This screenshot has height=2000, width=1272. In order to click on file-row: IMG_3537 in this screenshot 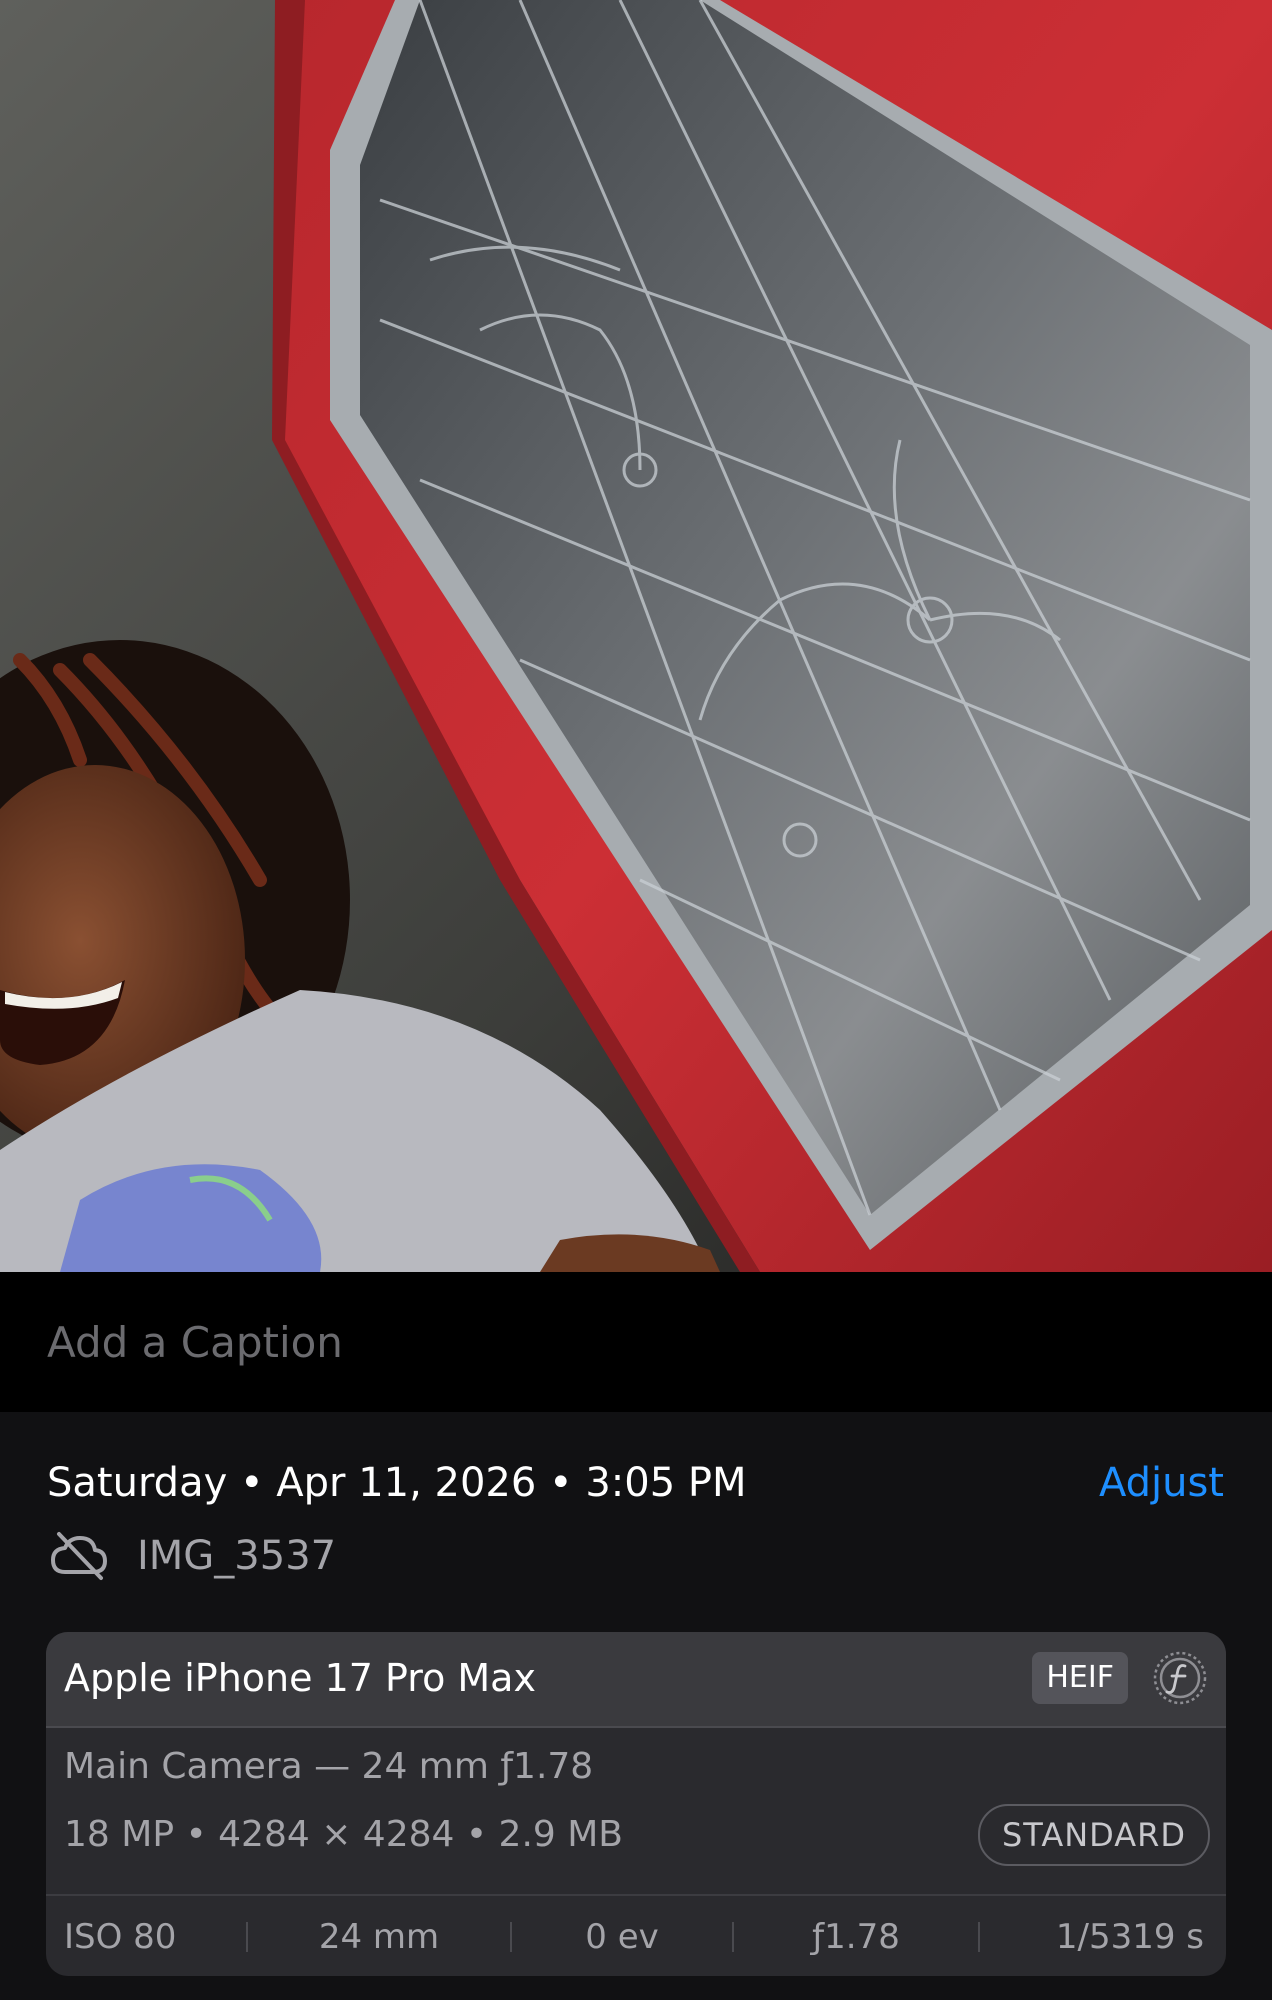, I will do `click(191, 1556)`.